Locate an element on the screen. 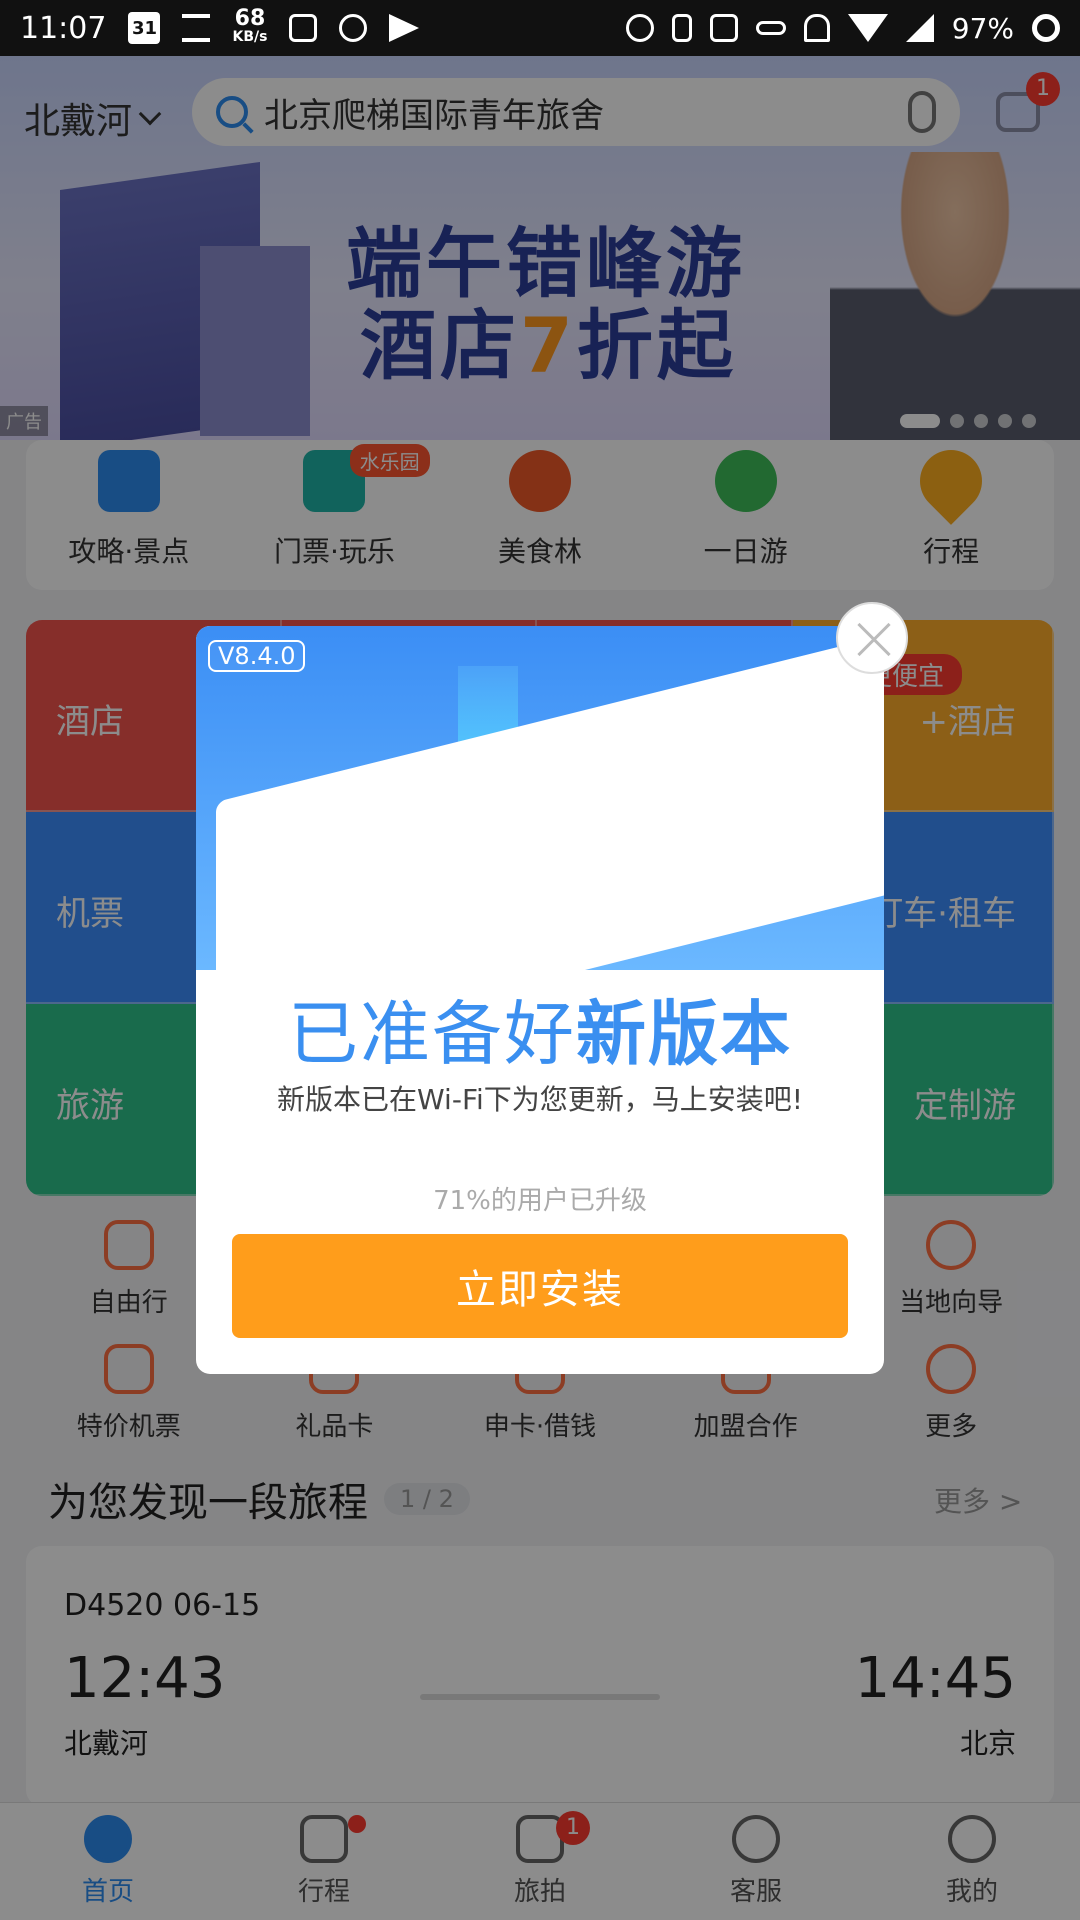  update-title-bold: 新版本 is located at coordinates (684, 1034).